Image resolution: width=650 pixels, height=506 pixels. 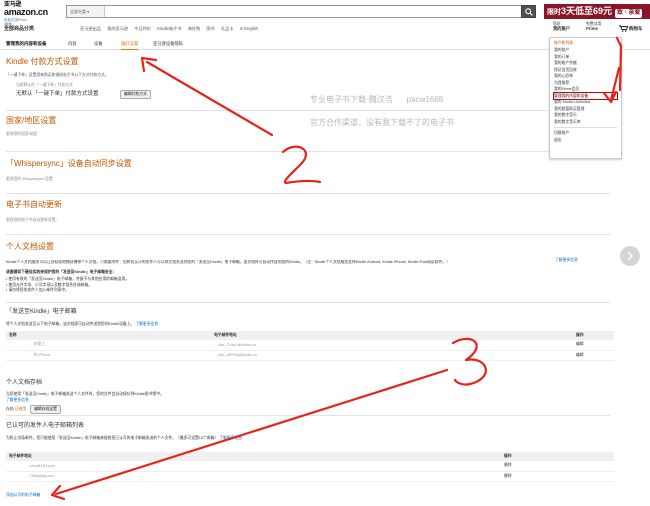 What do you see at coordinates (85, 400) in the screenshot?
I see `archive-learn-more-link: 了解更多信息` at bounding box center [85, 400].